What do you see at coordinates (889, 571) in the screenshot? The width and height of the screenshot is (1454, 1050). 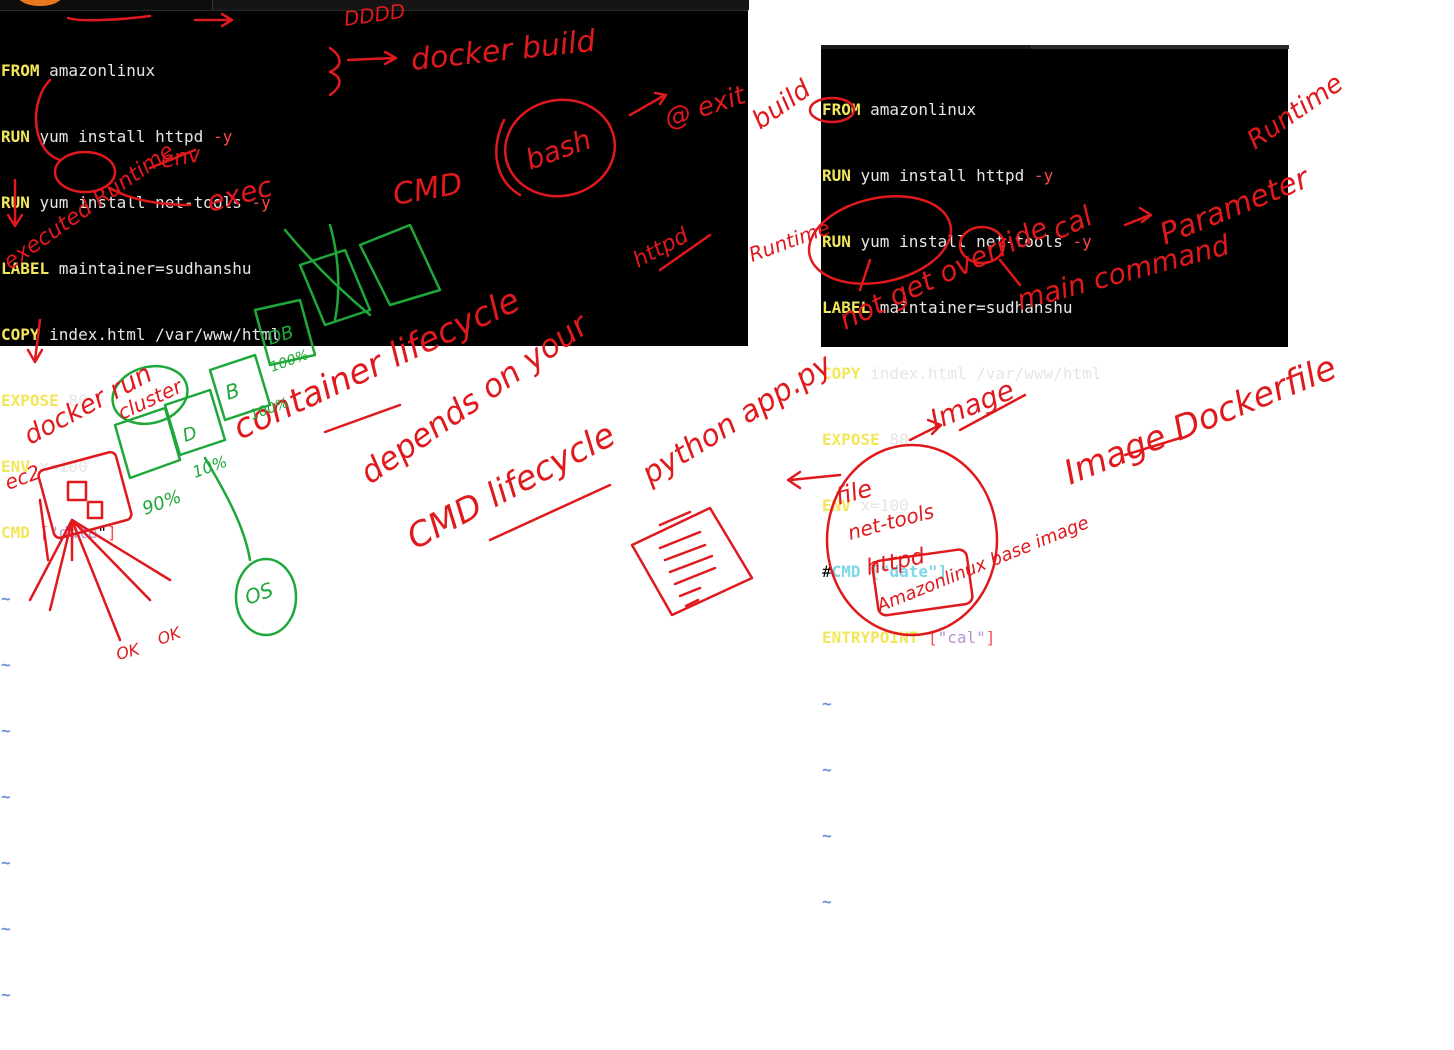 I see `comment-text: CMD ["date"]` at bounding box center [889, 571].